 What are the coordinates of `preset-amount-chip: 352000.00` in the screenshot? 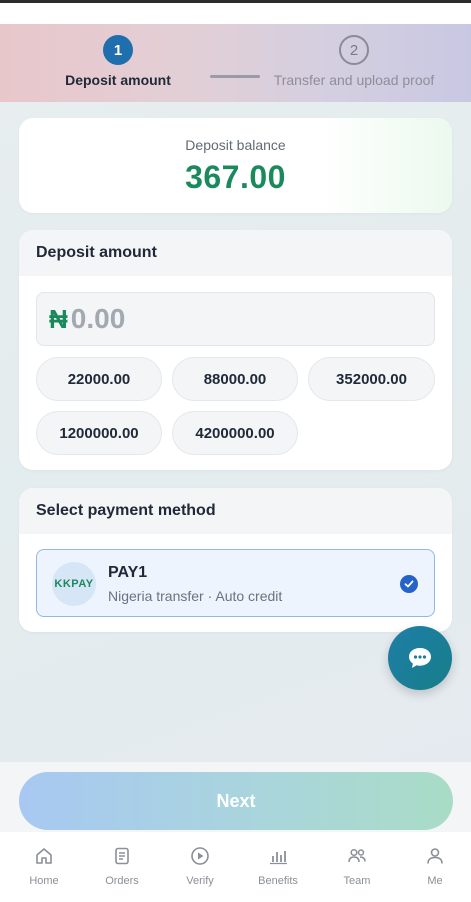 It's located at (371, 379).